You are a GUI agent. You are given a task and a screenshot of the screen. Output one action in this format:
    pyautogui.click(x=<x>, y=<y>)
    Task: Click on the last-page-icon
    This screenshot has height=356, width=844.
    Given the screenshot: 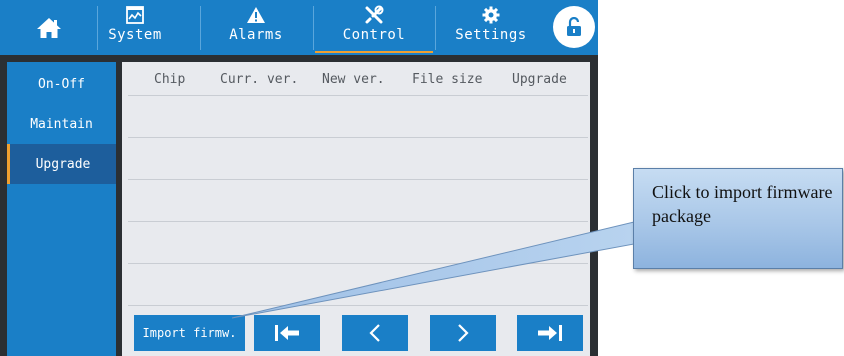 What is the action you would take?
    pyautogui.click(x=550, y=333)
    